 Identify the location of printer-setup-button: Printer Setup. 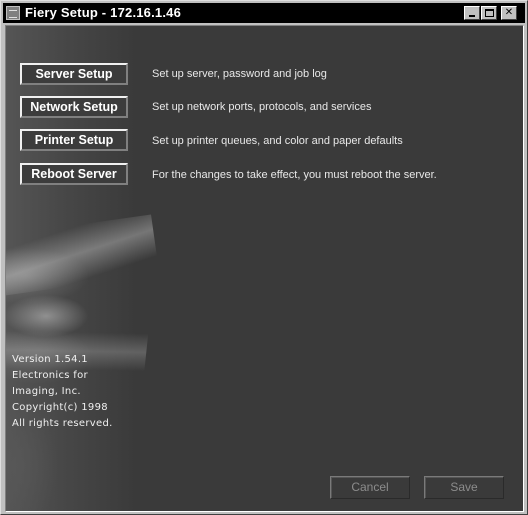
(74, 140).